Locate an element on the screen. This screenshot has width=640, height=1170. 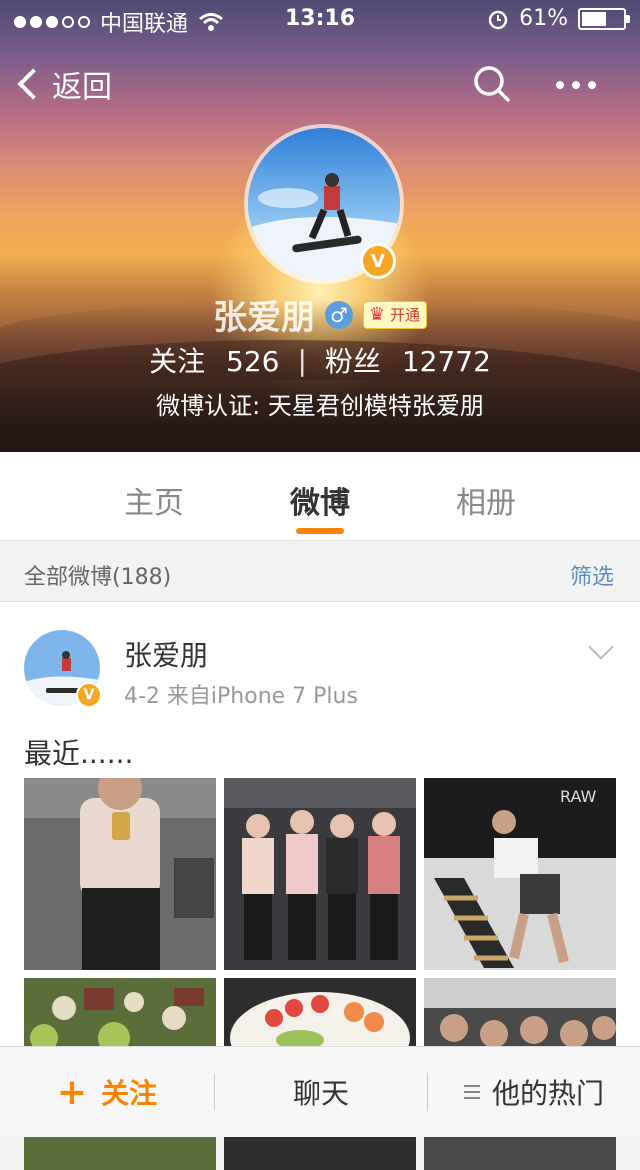
hot-posts-button: 他的热门 is located at coordinates (534, 1092).